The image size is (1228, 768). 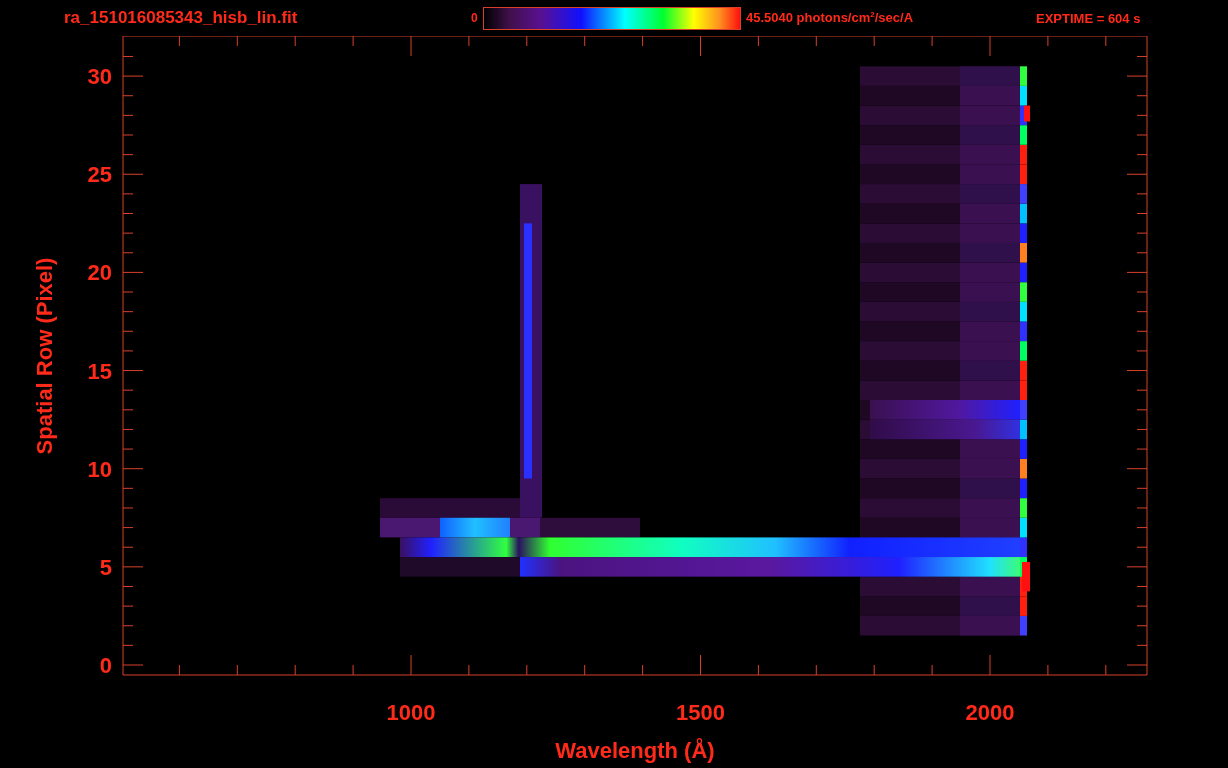 I want to click on file-title: ra_151016085343_hisb_lin.fit, so click(x=181, y=18).